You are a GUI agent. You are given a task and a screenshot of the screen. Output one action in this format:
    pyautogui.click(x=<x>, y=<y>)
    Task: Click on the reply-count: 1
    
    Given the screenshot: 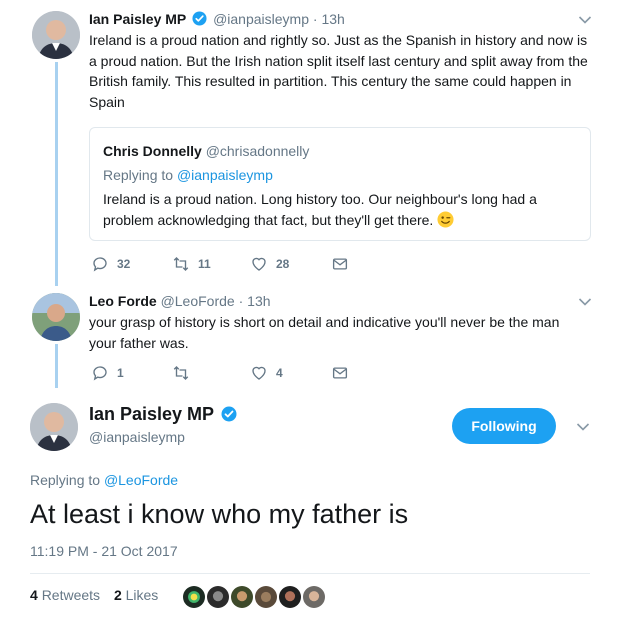 What is the action you would take?
    pyautogui.click(x=120, y=373)
    